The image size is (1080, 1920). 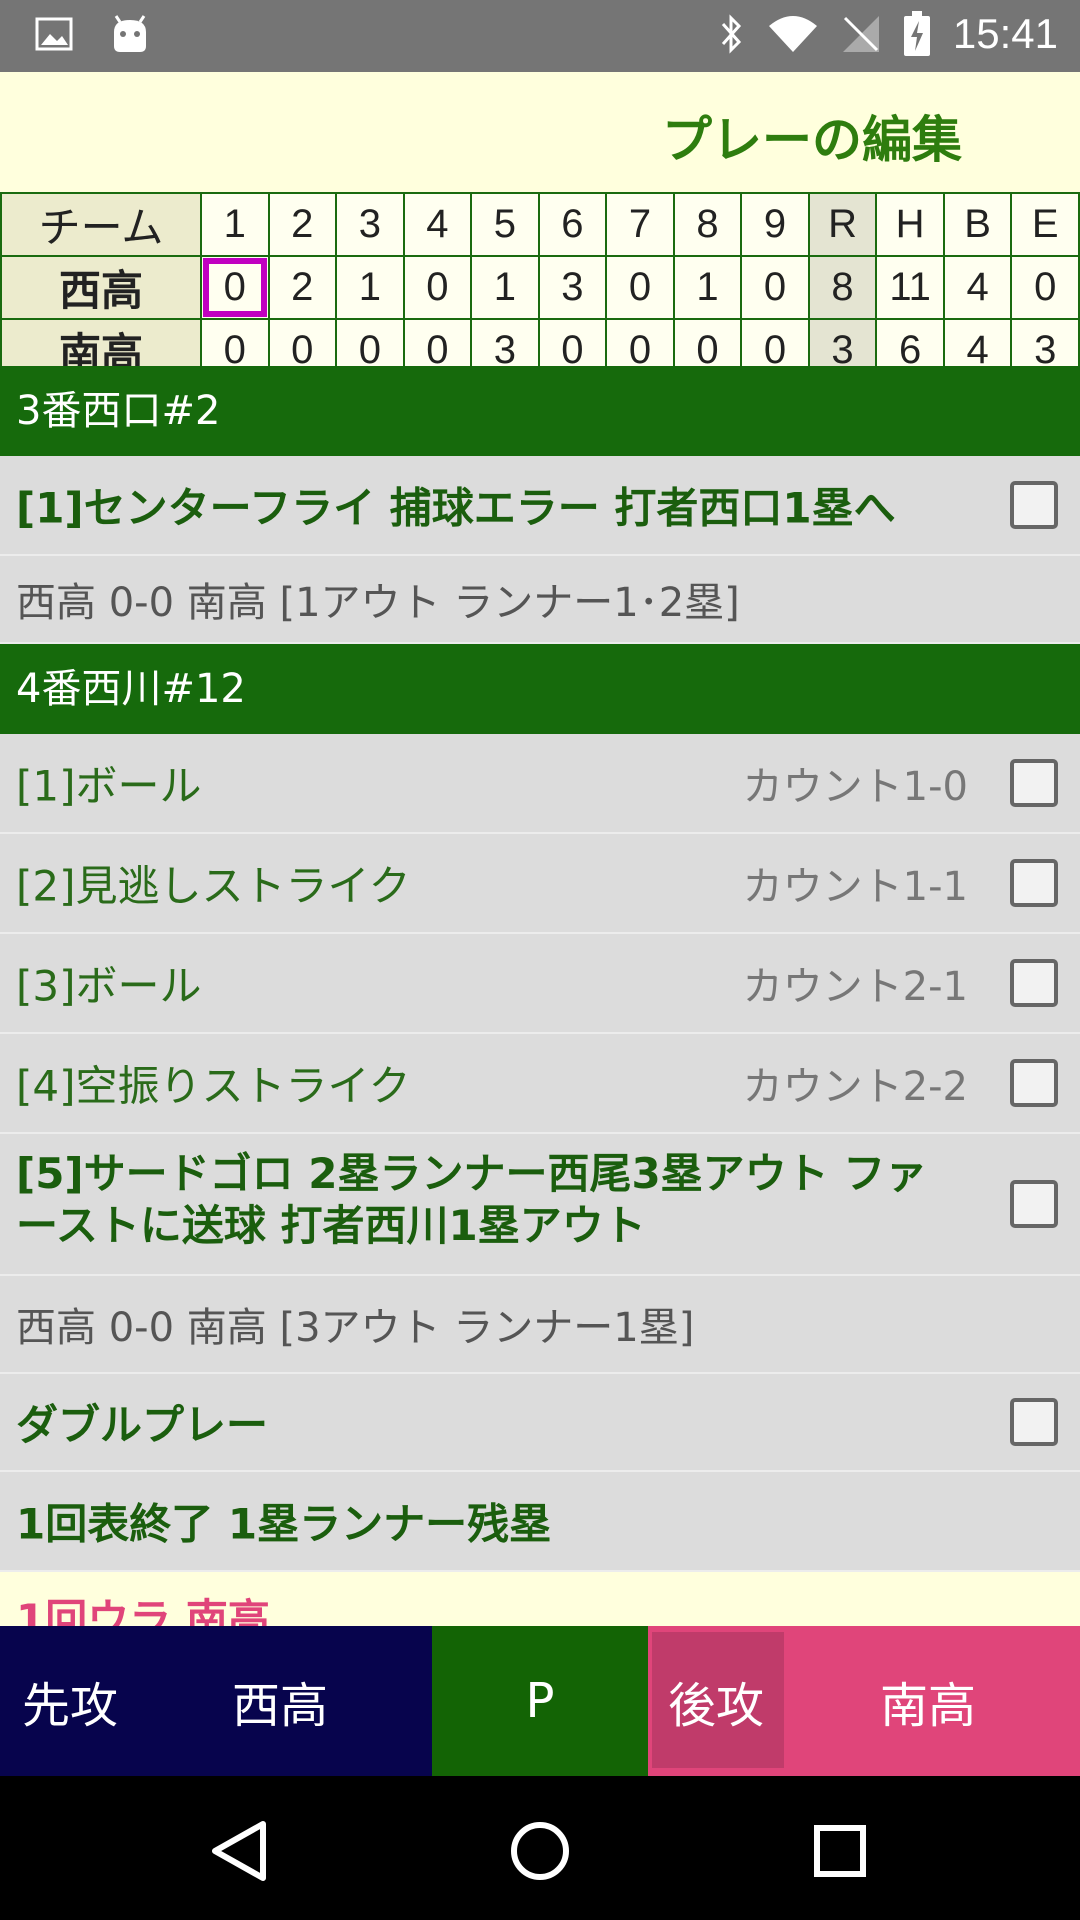 I want to click on header-inning-3: 3, so click(x=370, y=224).